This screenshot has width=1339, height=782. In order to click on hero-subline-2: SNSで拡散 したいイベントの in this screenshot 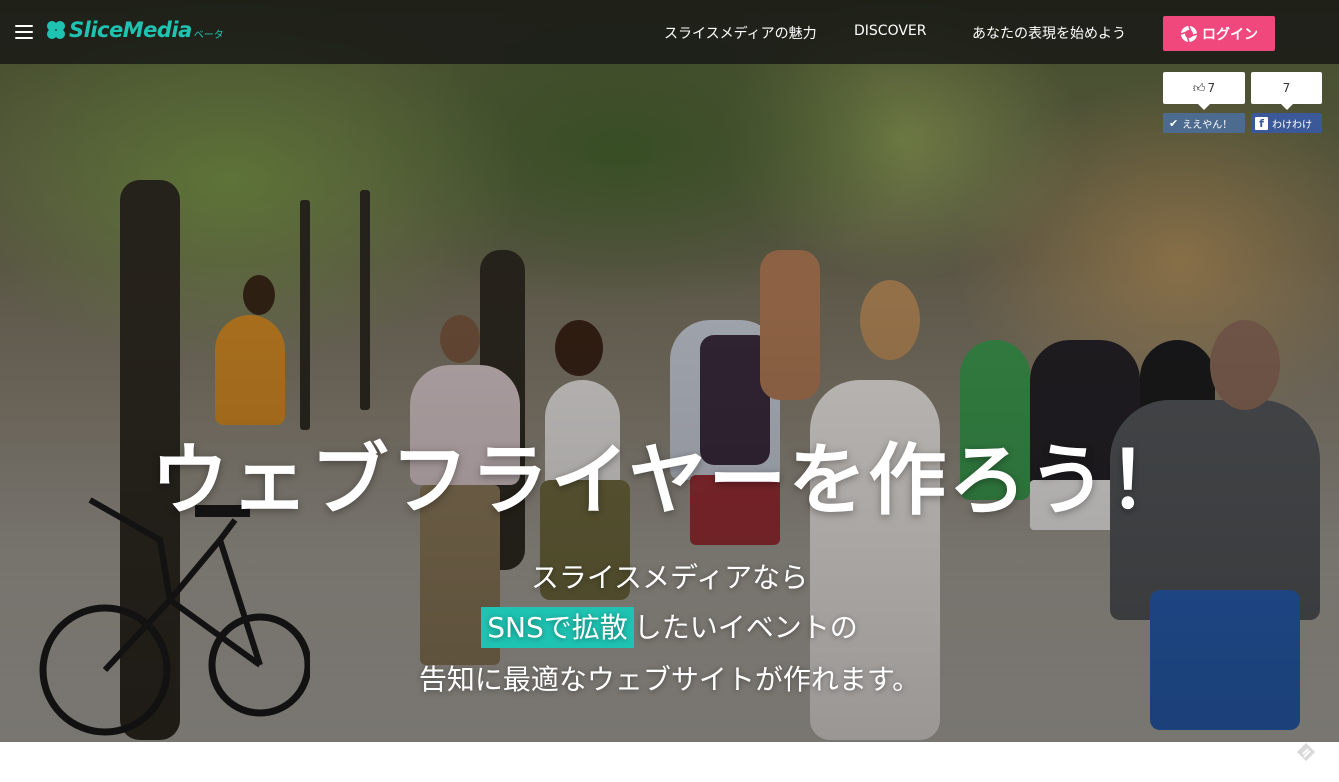, I will do `click(669, 627)`.